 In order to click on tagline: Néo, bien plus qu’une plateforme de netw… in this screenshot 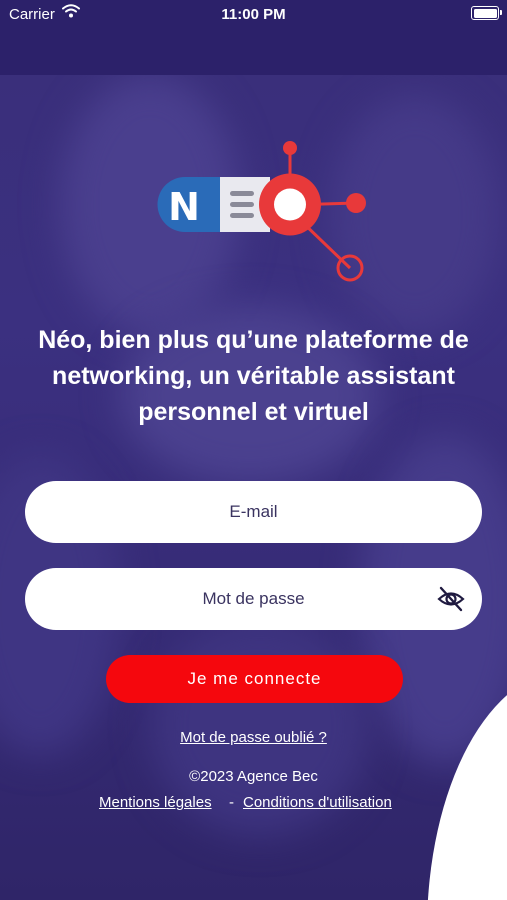, I will do `click(253, 376)`.